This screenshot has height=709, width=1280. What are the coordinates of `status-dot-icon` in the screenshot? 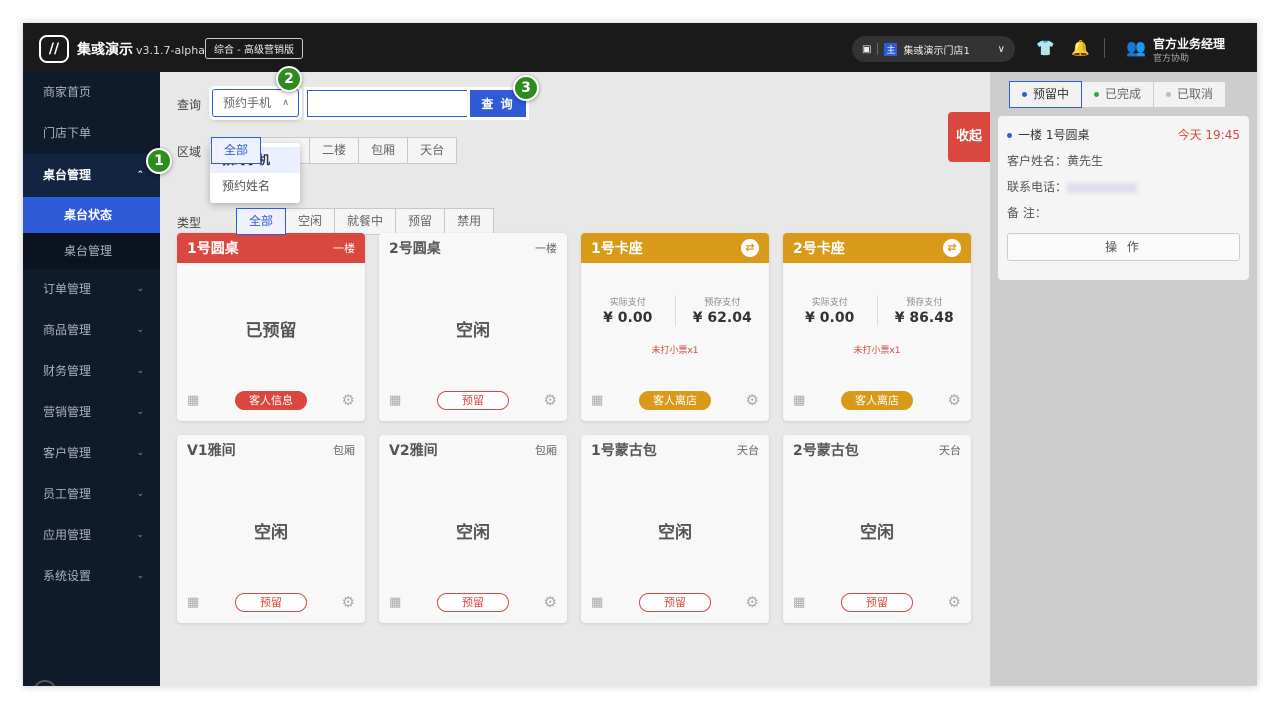 It's located at (1009, 135).